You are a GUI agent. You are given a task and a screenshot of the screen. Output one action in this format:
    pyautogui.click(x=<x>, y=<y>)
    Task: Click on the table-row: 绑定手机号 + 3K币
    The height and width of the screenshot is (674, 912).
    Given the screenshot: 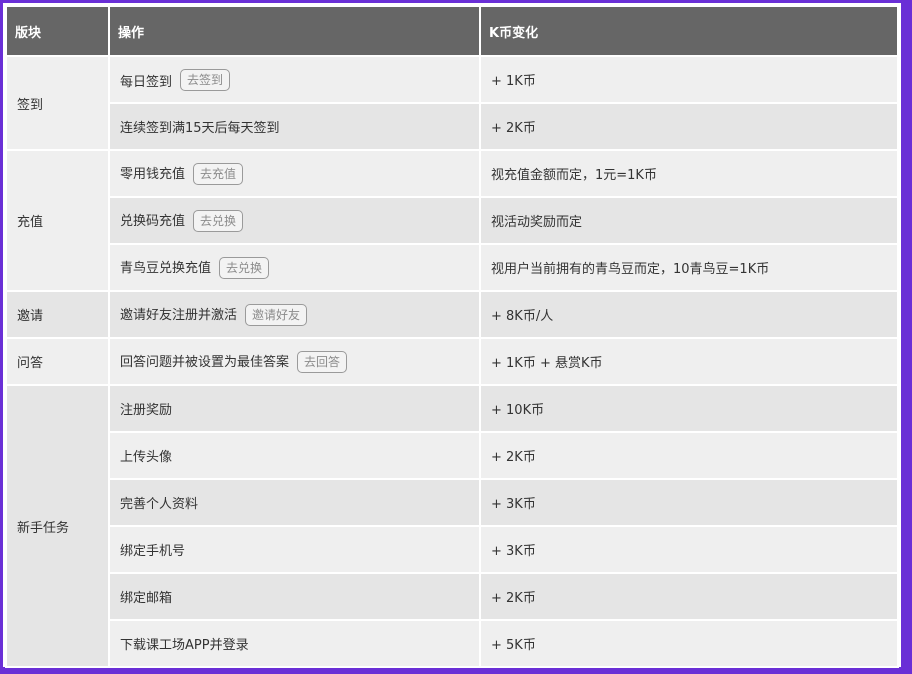 What is the action you would take?
    pyautogui.click(x=452, y=549)
    